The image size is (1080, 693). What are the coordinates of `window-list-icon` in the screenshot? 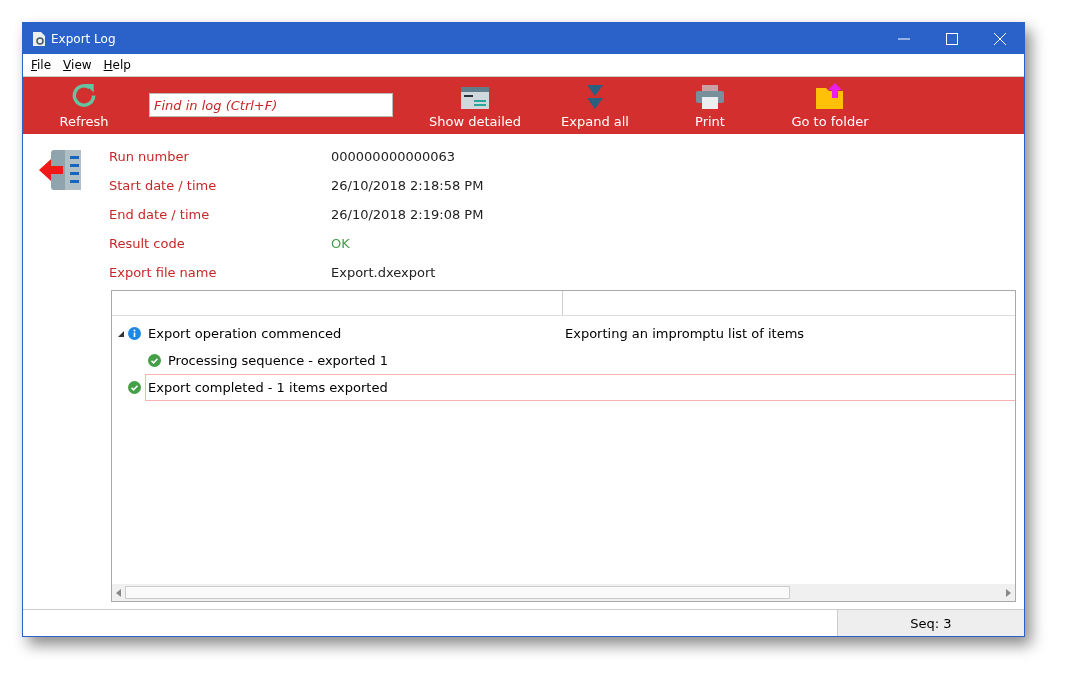 It's located at (475, 98).